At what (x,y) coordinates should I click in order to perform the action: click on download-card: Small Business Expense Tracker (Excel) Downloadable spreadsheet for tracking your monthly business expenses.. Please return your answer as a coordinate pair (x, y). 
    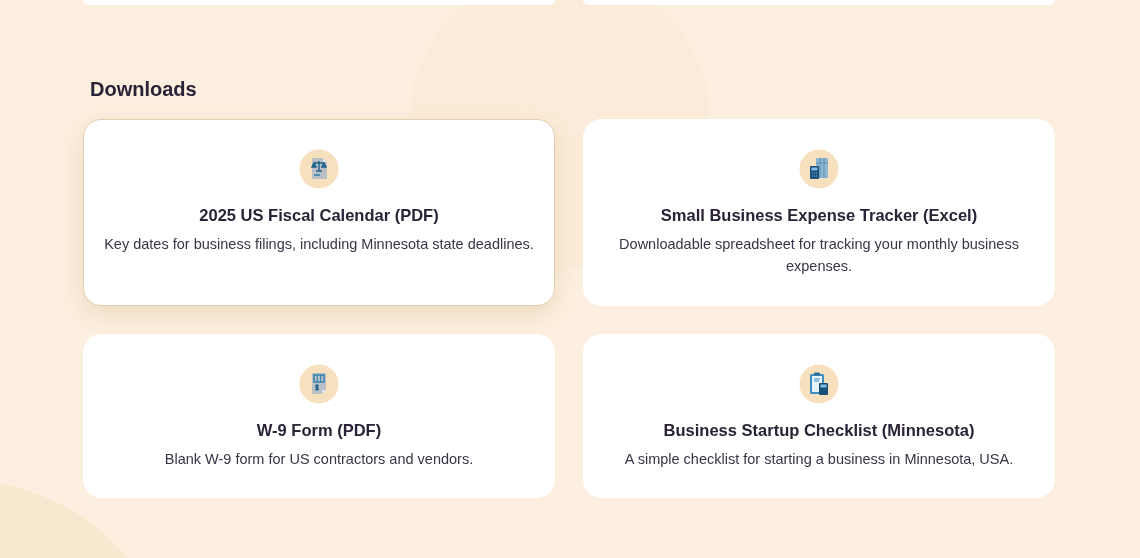
    Looking at the image, I should click on (819, 212).